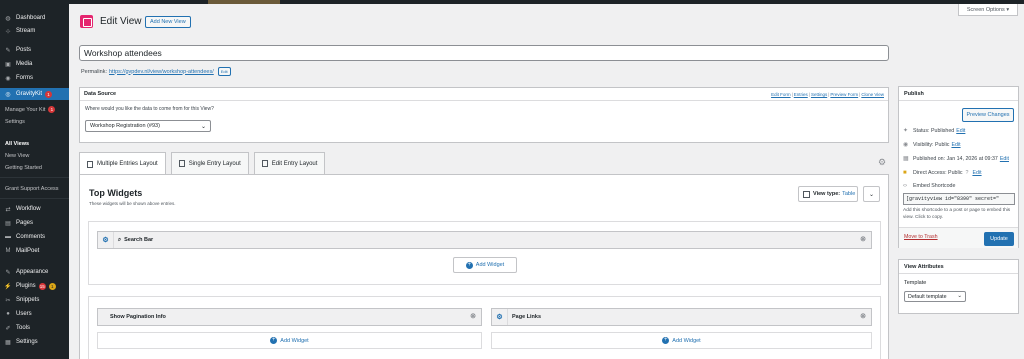 The width and height of the screenshot is (1024, 359). What do you see at coordinates (24, 314) in the screenshot?
I see `sidebar-item-label: Users` at bounding box center [24, 314].